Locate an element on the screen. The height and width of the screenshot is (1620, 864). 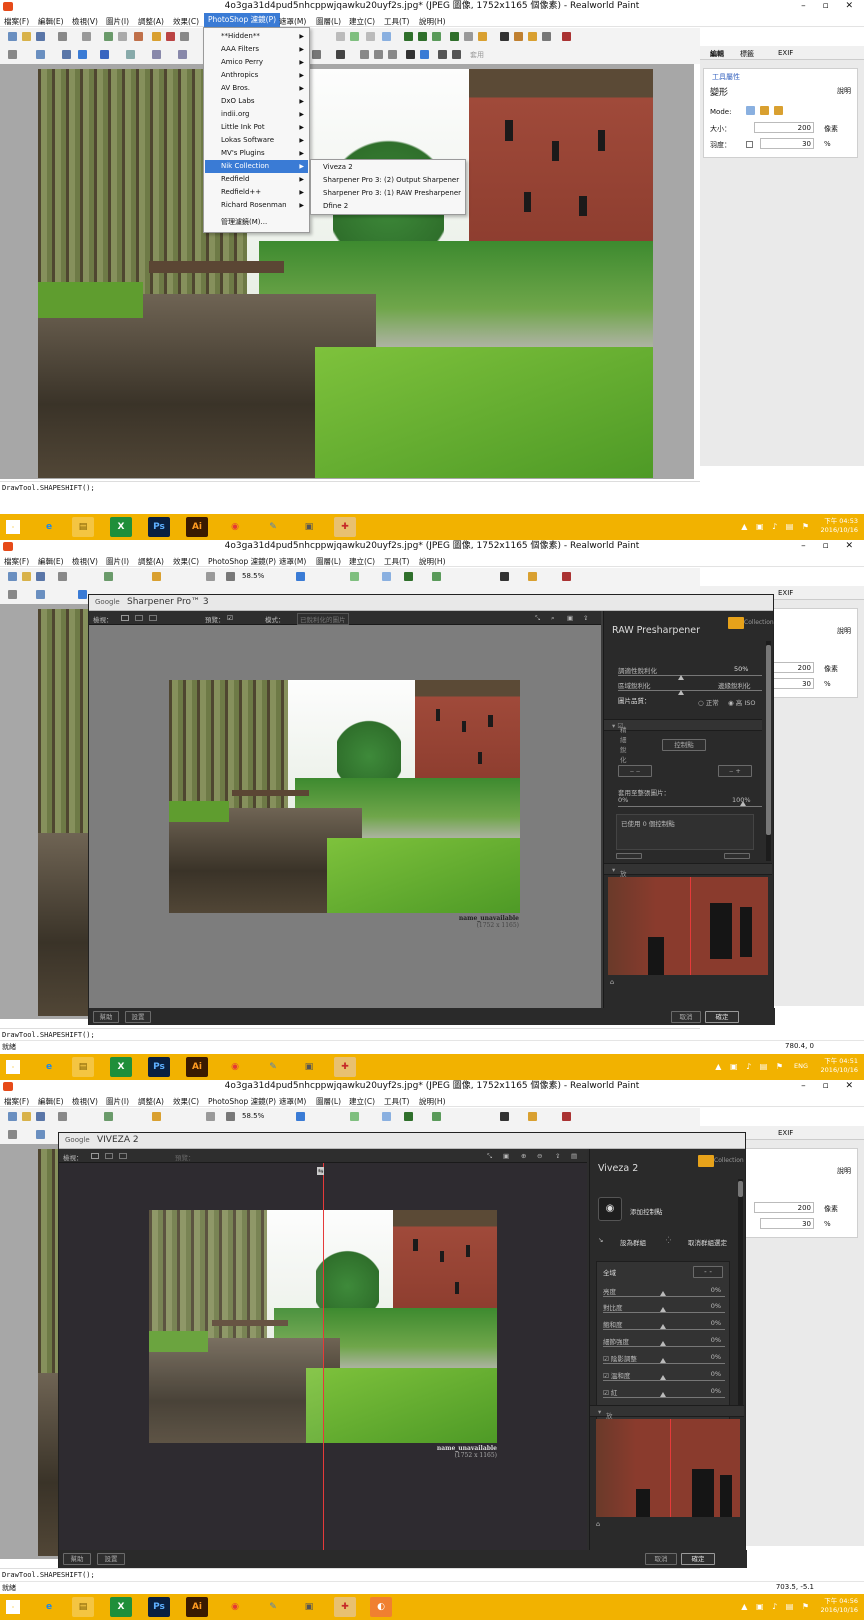
structure-row: 細節強度 is located at coordinates (616, 1341).